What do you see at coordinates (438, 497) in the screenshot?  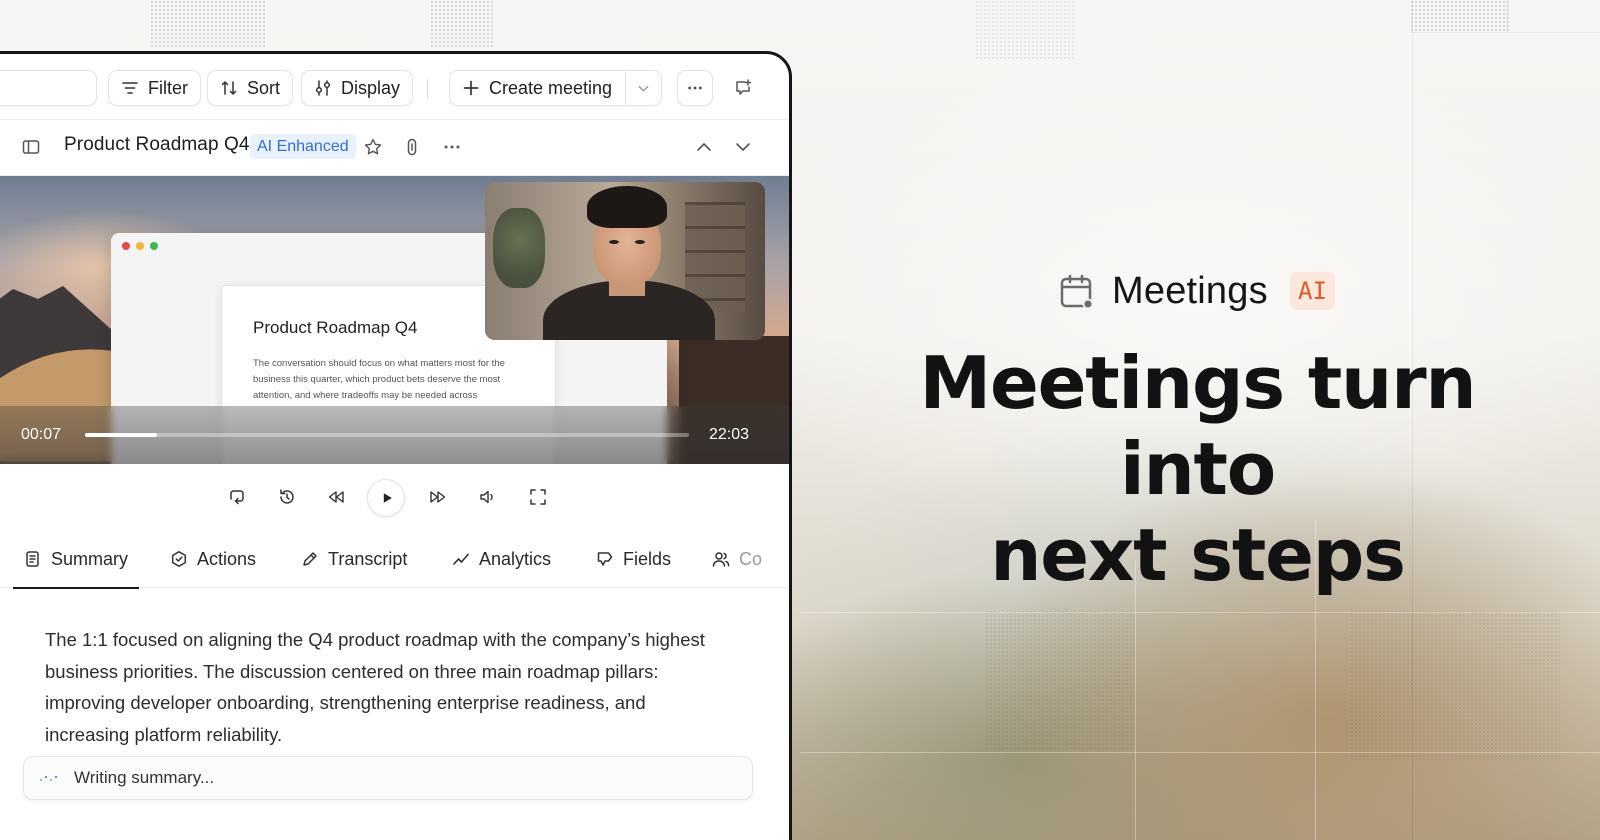 I see `fast-forward-icon` at bounding box center [438, 497].